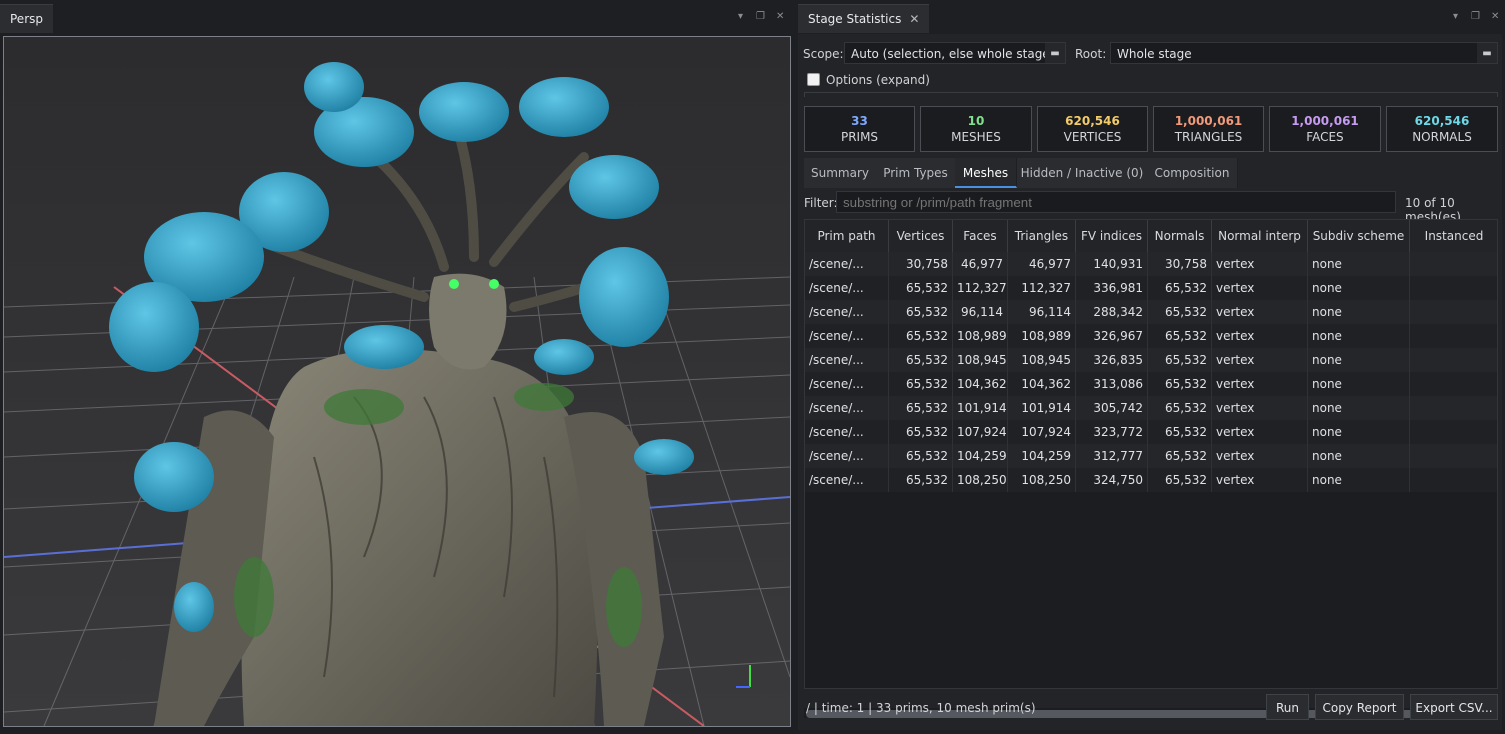 The width and height of the screenshot is (1505, 734). Describe the element at coordinates (921, 236) in the screenshot. I see `column-header: Vertices` at that location.